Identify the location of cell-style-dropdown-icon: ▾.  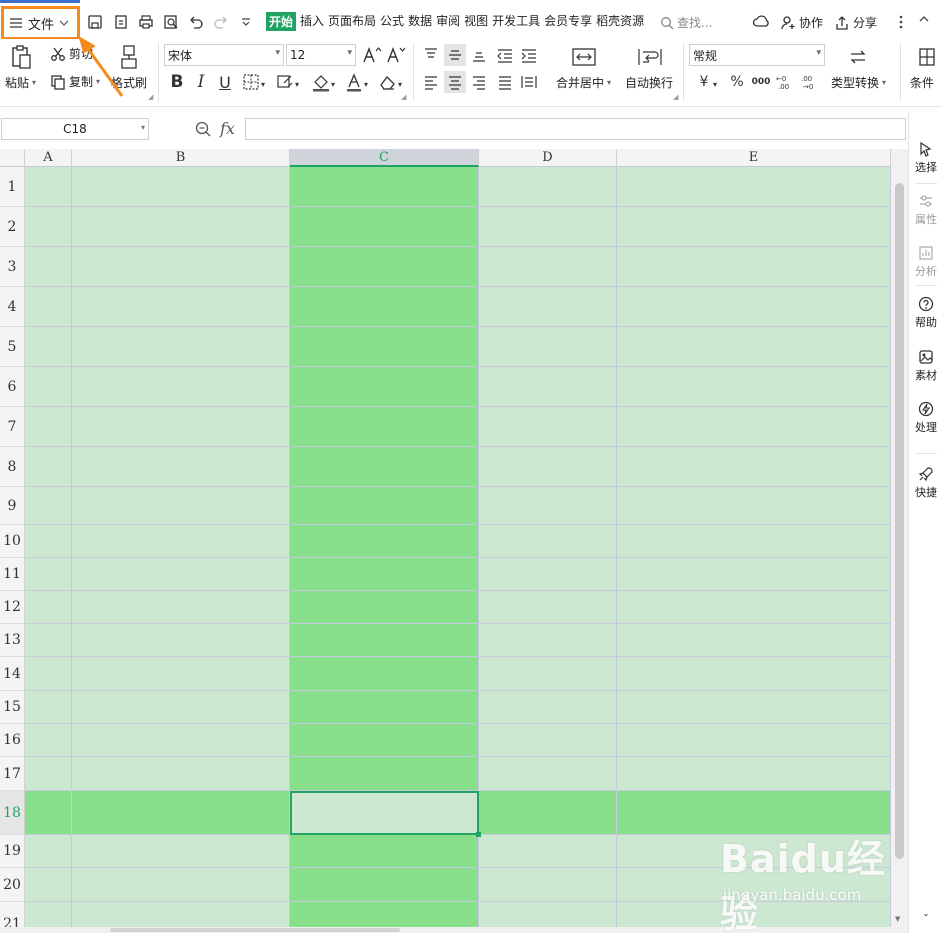
(297, 84).